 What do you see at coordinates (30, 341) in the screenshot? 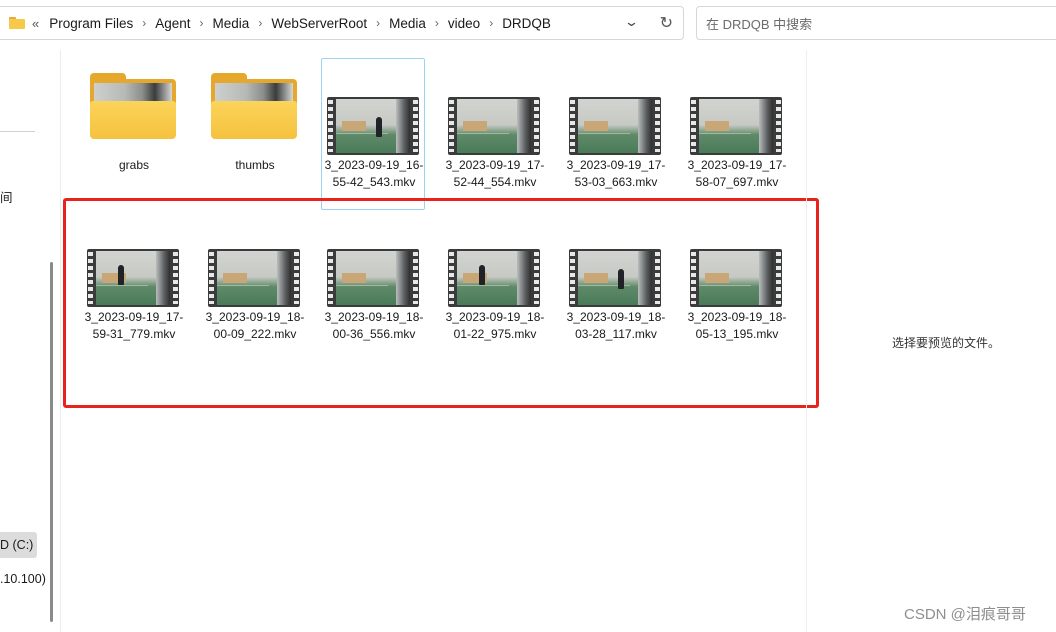
I see `navigation-pane: 间 D (C:) .10.100)` at bounding box center [30, 341].